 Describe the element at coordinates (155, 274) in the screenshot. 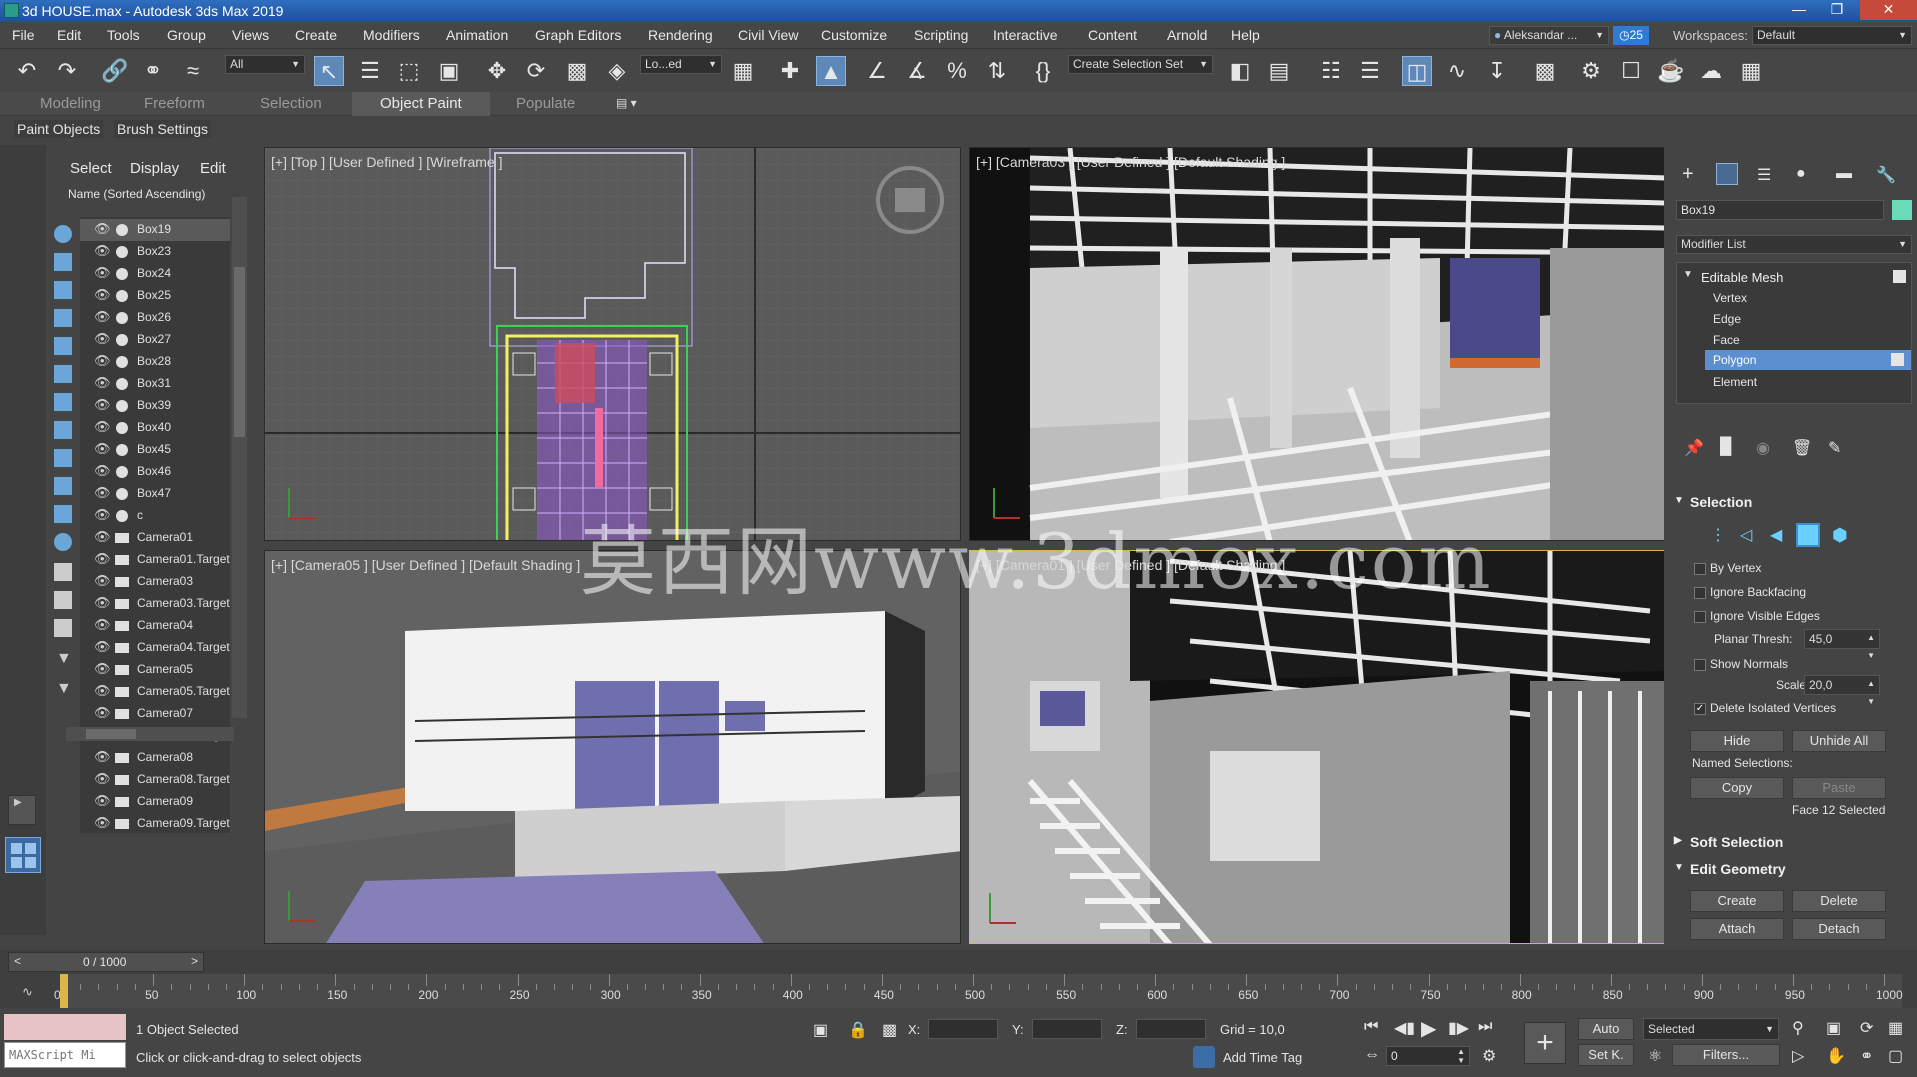

I see `explorer-row: 👁 Box24` at that location.